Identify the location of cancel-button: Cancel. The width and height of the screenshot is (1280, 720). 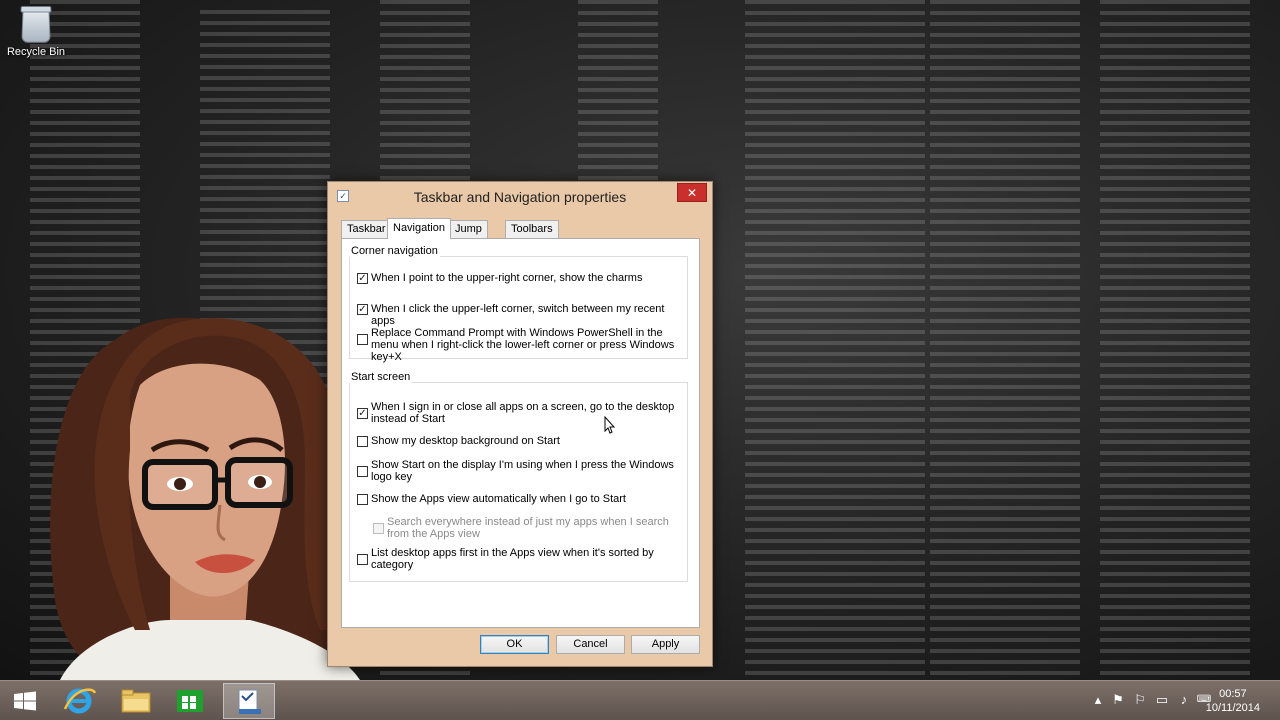
(590, 644).